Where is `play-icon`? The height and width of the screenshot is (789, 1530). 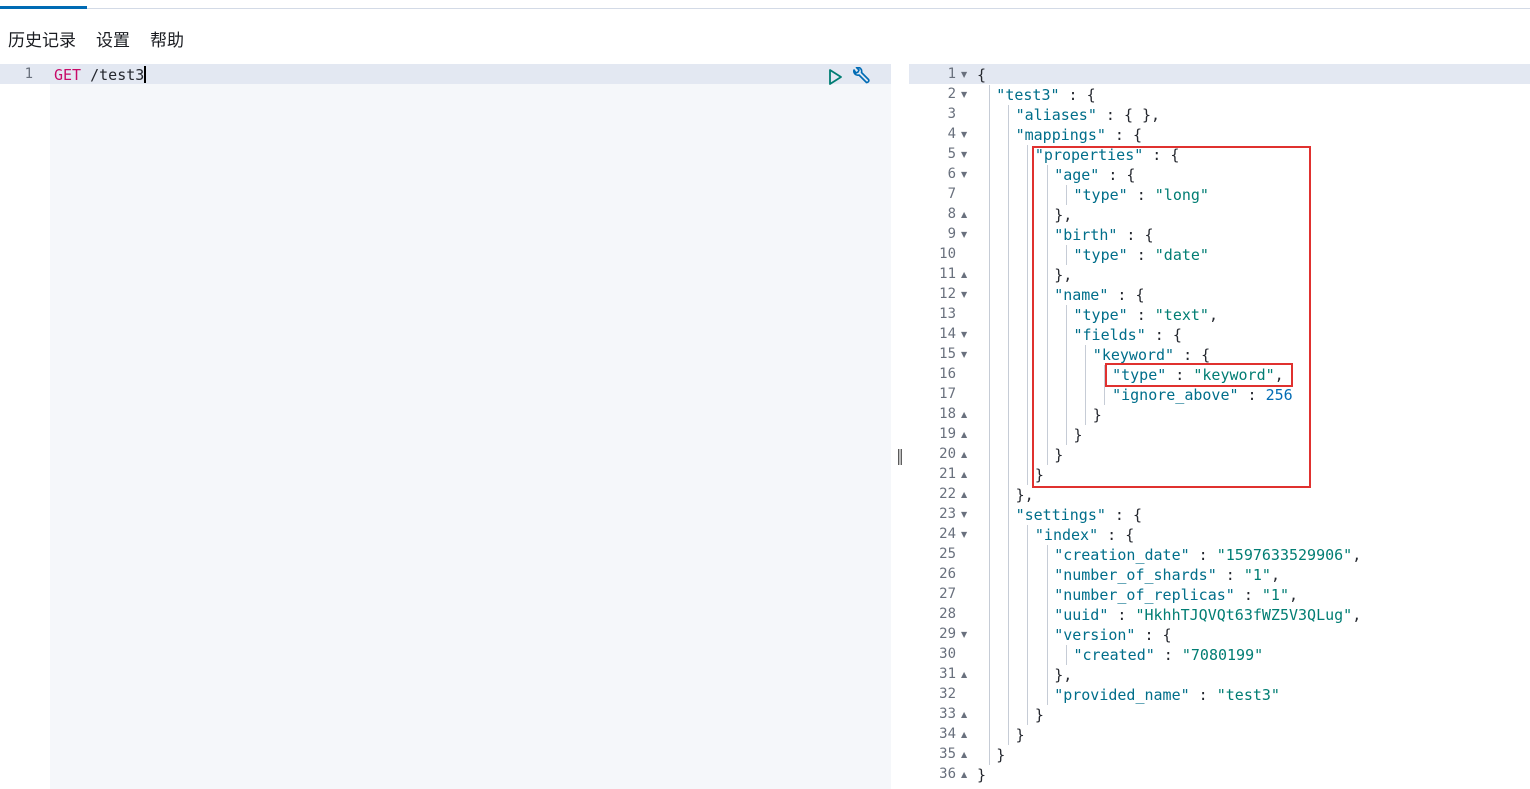
play-icon is located at coordinates (835, 77).